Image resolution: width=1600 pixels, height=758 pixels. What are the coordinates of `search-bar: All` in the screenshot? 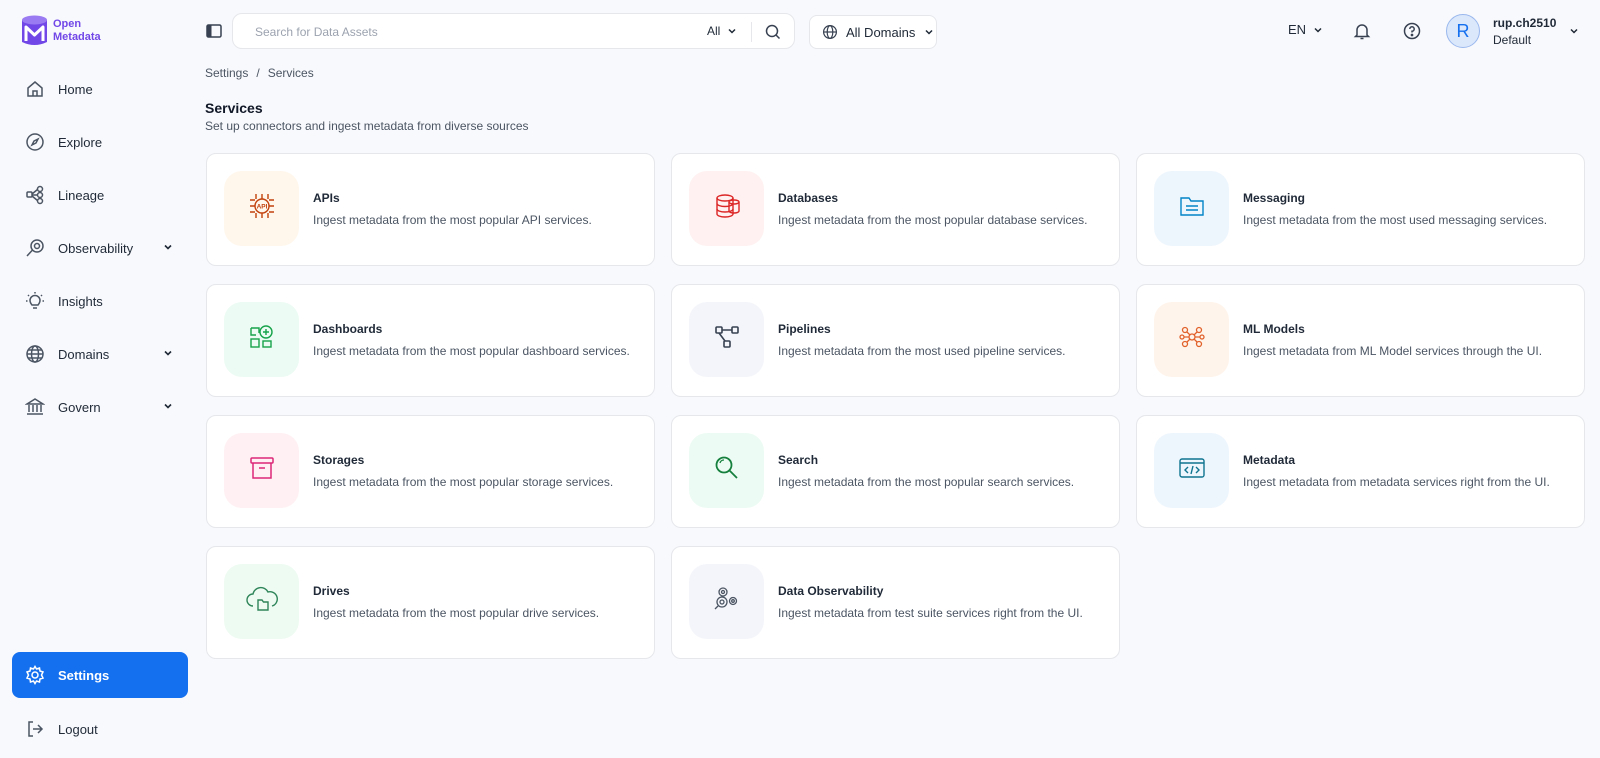 It's located at (513, 31).